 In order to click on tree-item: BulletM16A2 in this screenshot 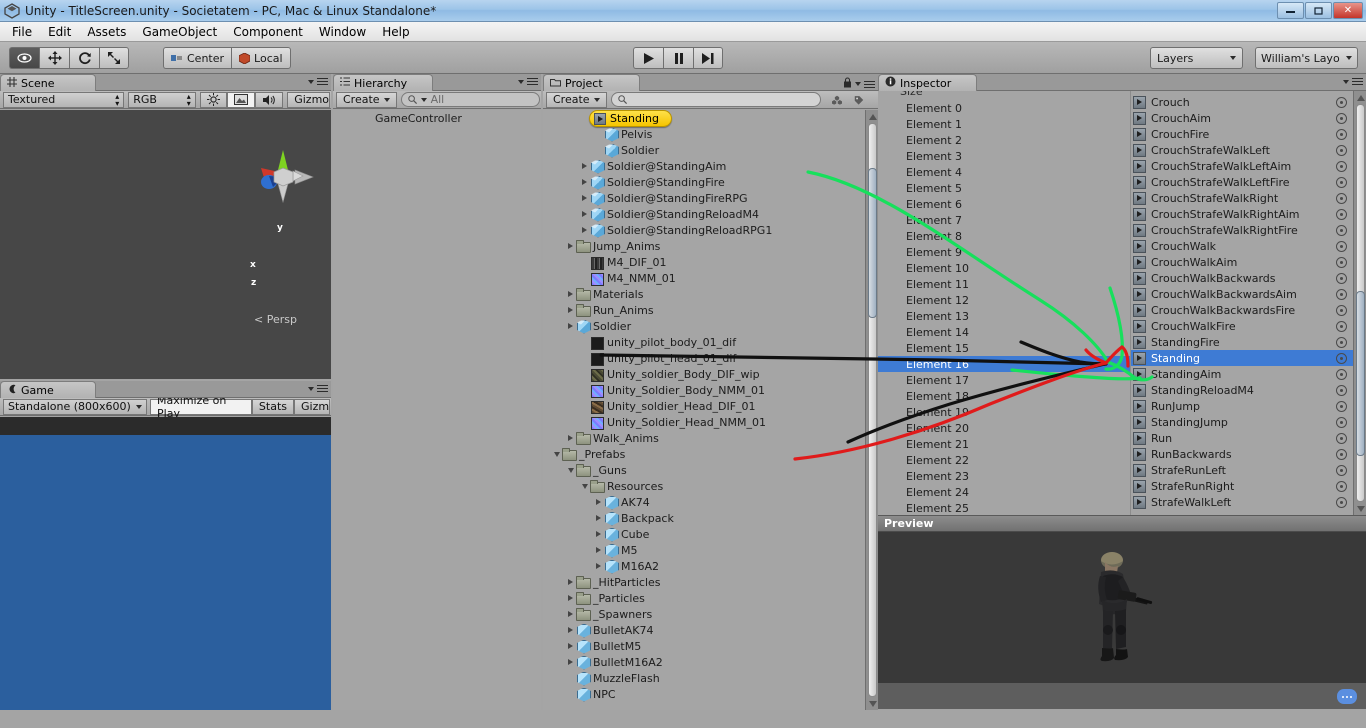, I will do `click(704, 662)`.